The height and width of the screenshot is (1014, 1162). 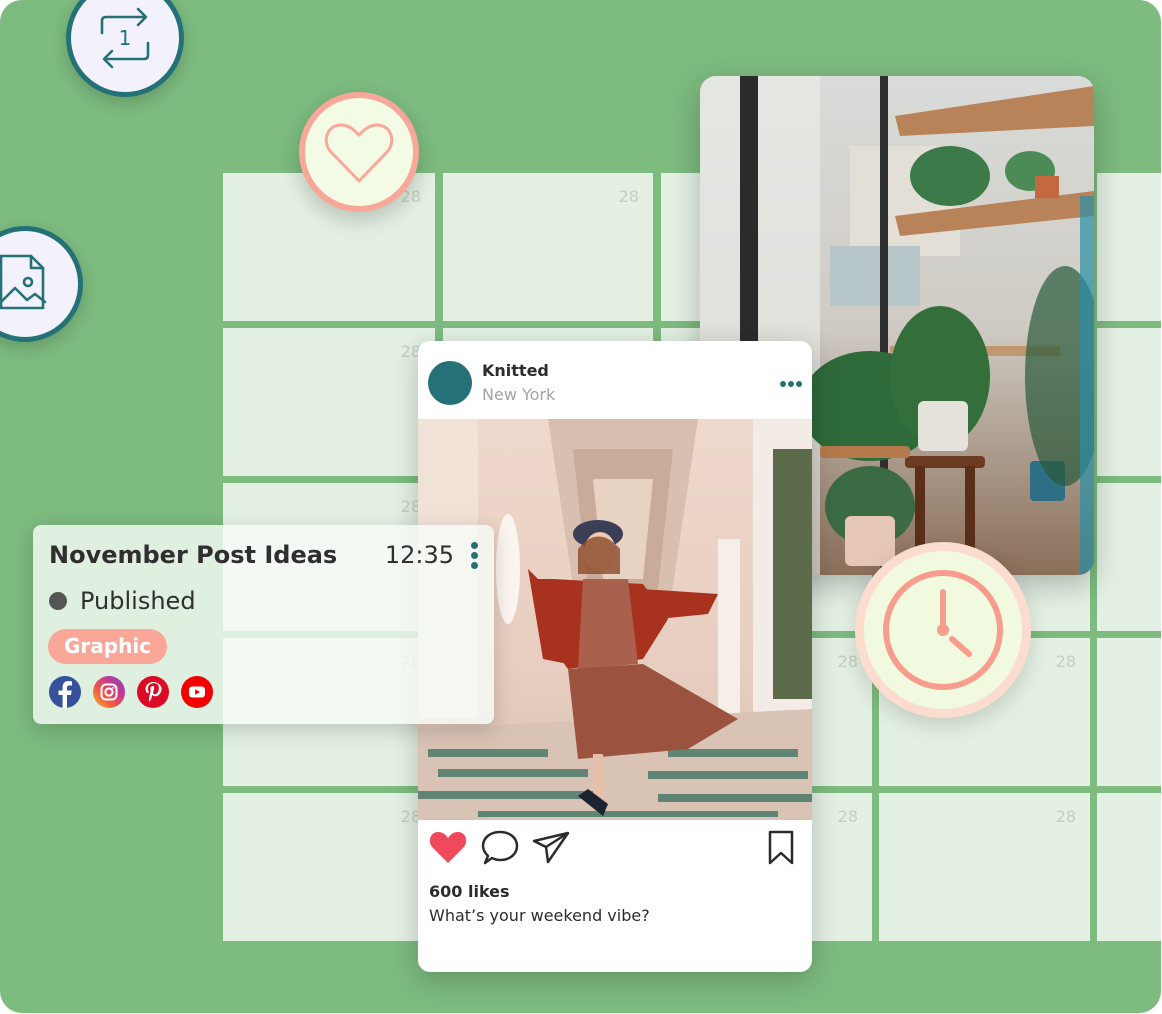 I want to click on post-location: New York, so click(x=519, y=394).